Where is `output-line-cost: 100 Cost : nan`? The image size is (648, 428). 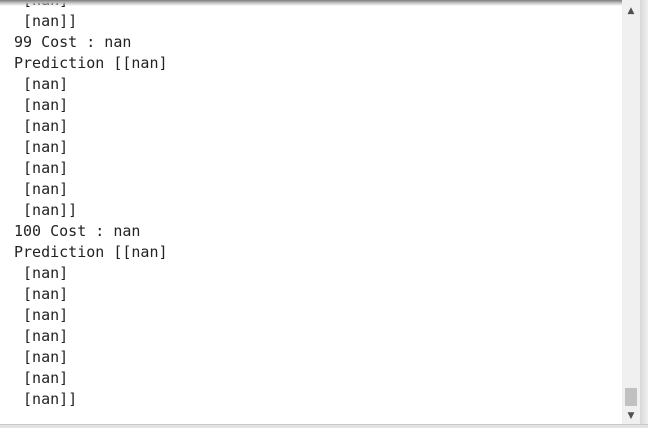
output-line-cost: 100 Cost : nan is located at coordinates (77, 231).